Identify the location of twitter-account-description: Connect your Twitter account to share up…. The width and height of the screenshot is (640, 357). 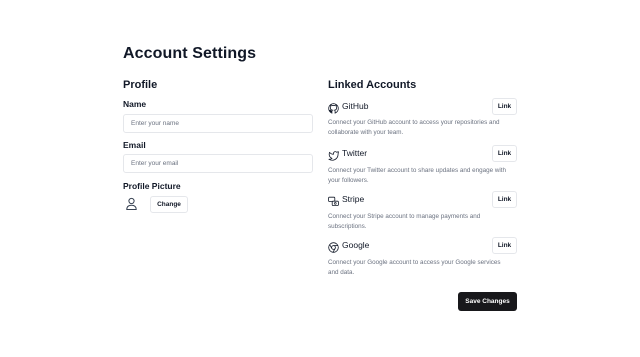
(417, 175).